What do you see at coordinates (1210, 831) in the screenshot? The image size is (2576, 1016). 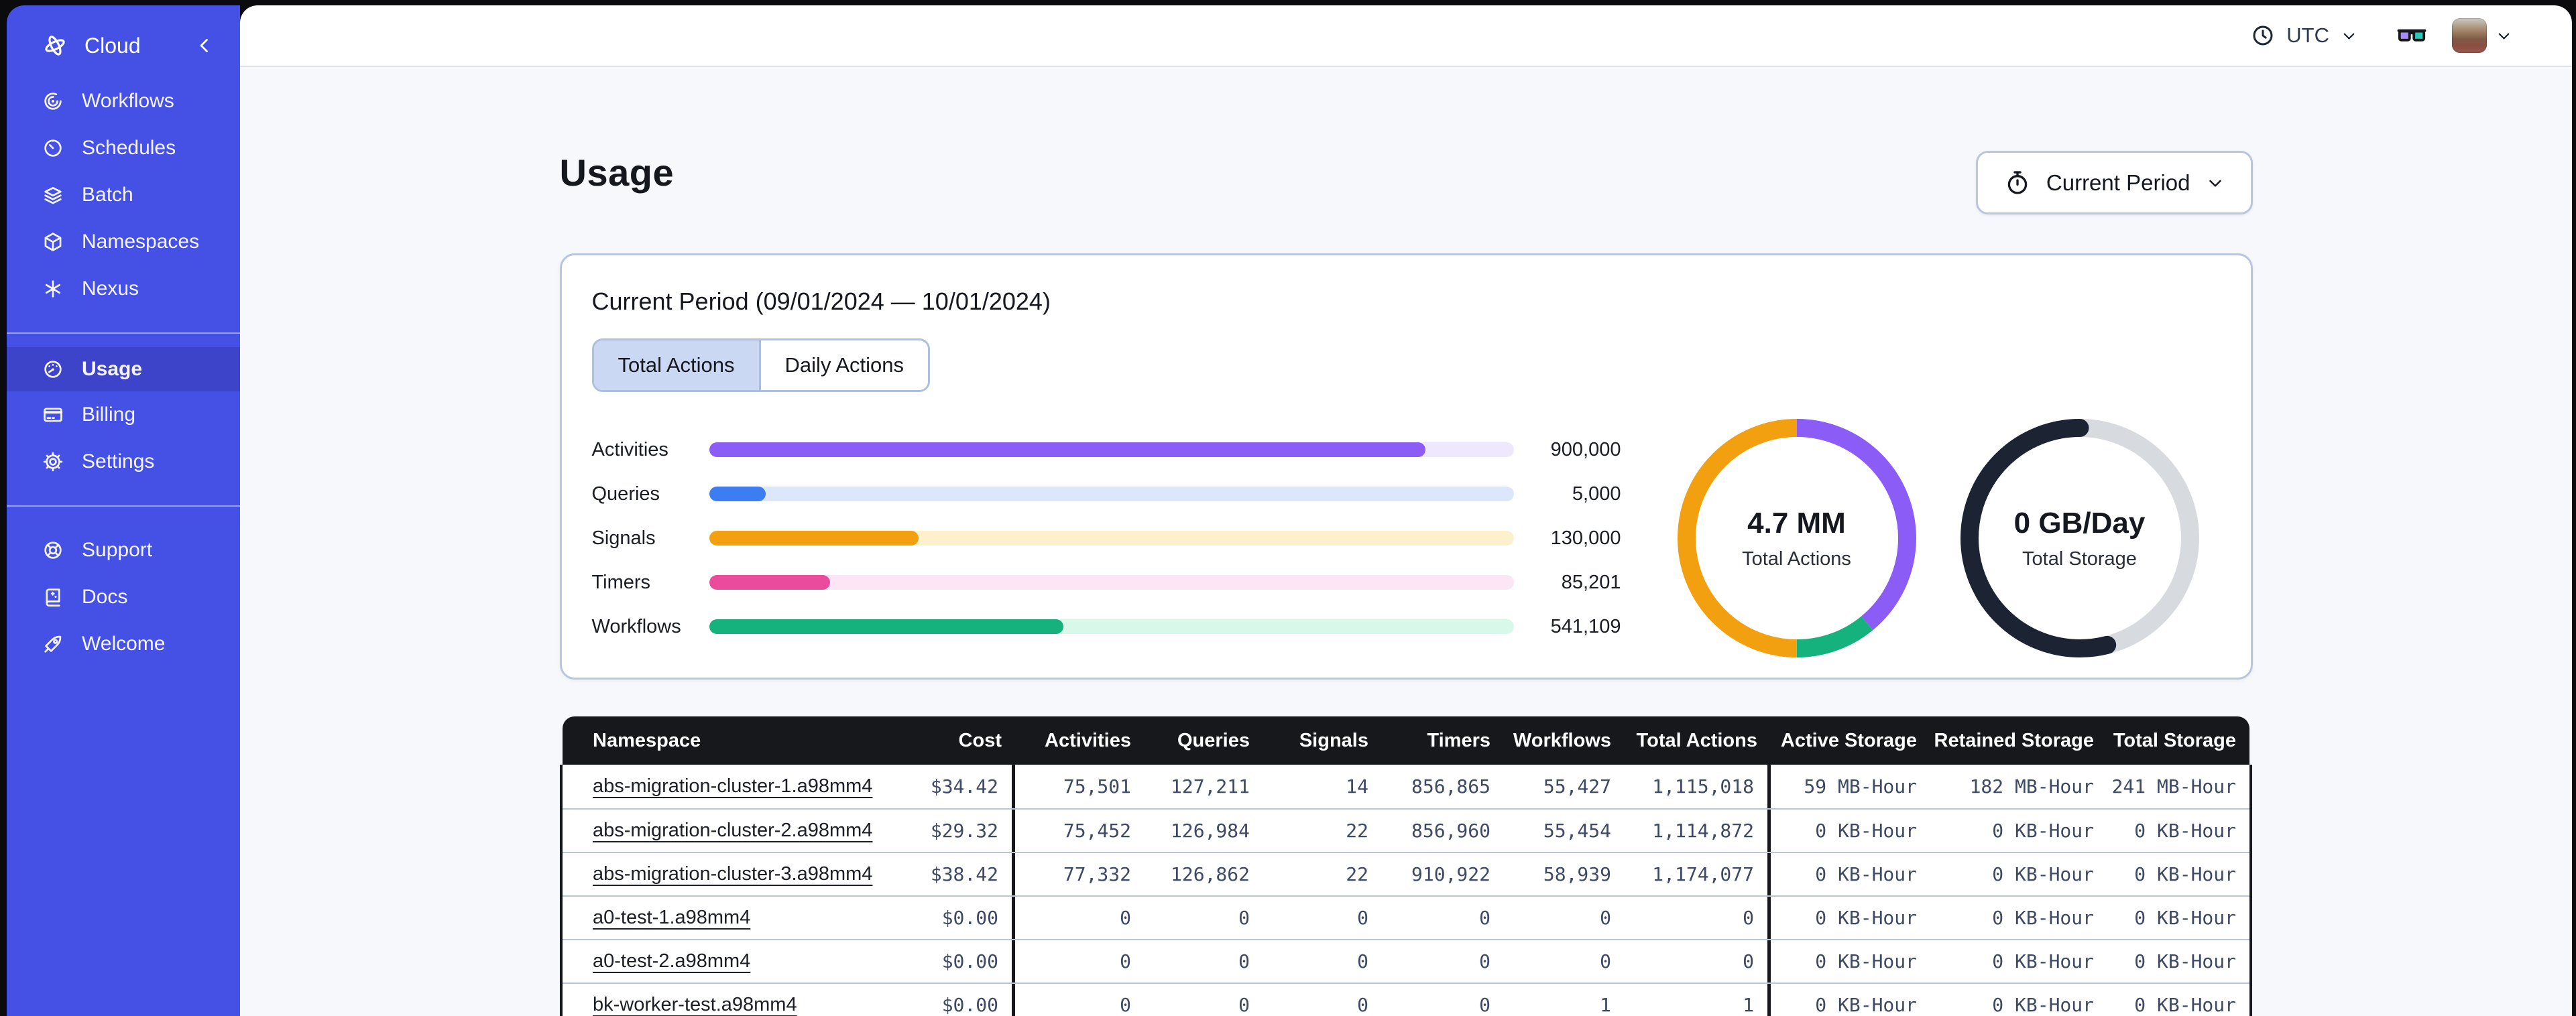 I see `queries-cell: 126,984` at bounding box center [1210, 831].